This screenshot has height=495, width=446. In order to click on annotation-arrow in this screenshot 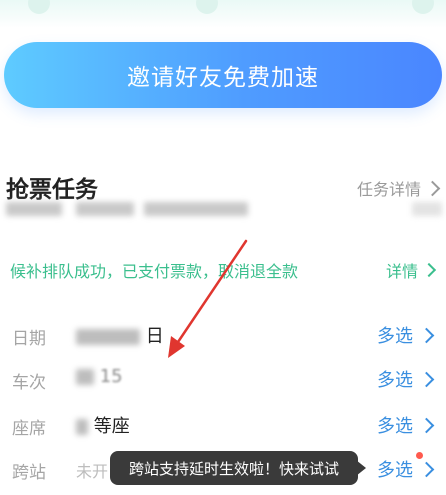, I will do `click(208, 298)`.